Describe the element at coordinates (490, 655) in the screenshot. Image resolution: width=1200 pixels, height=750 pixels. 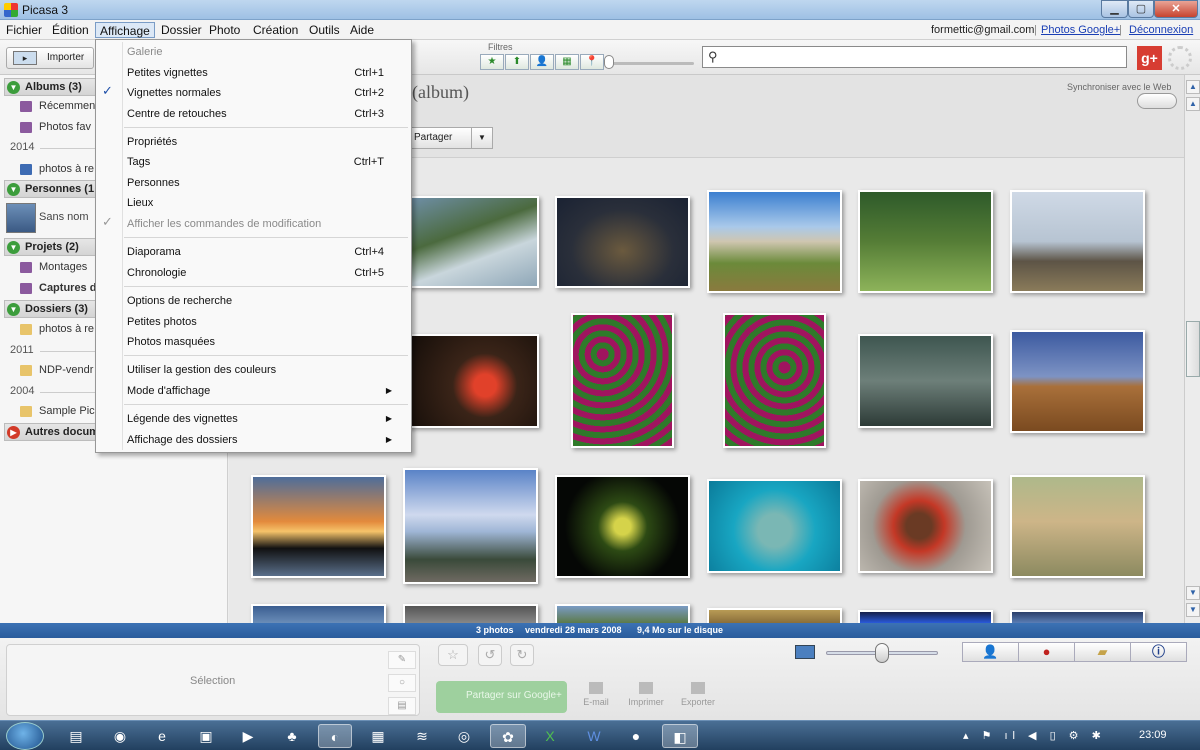
I see `rotate-left-icon: ↺` at that location.